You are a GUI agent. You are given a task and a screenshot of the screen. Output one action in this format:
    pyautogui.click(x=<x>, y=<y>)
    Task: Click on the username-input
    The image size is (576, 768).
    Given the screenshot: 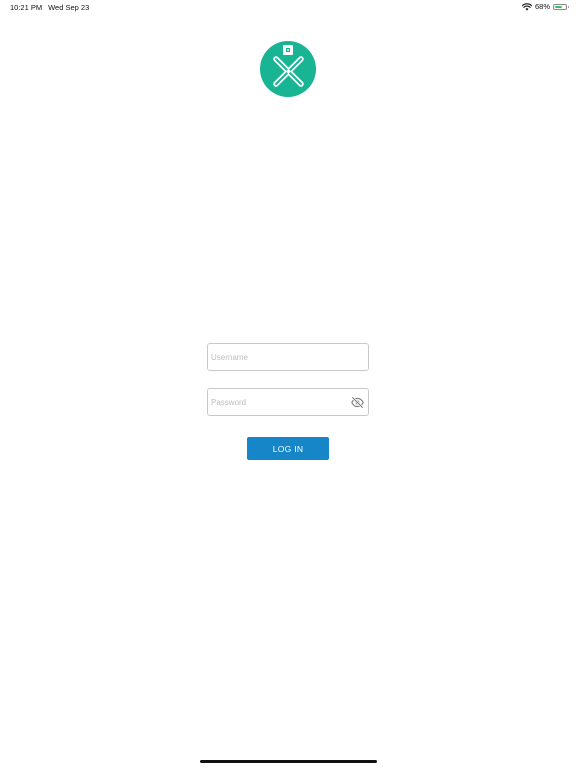 What is the action you would take?
    pyautogui.click(x=288, y=357)
    